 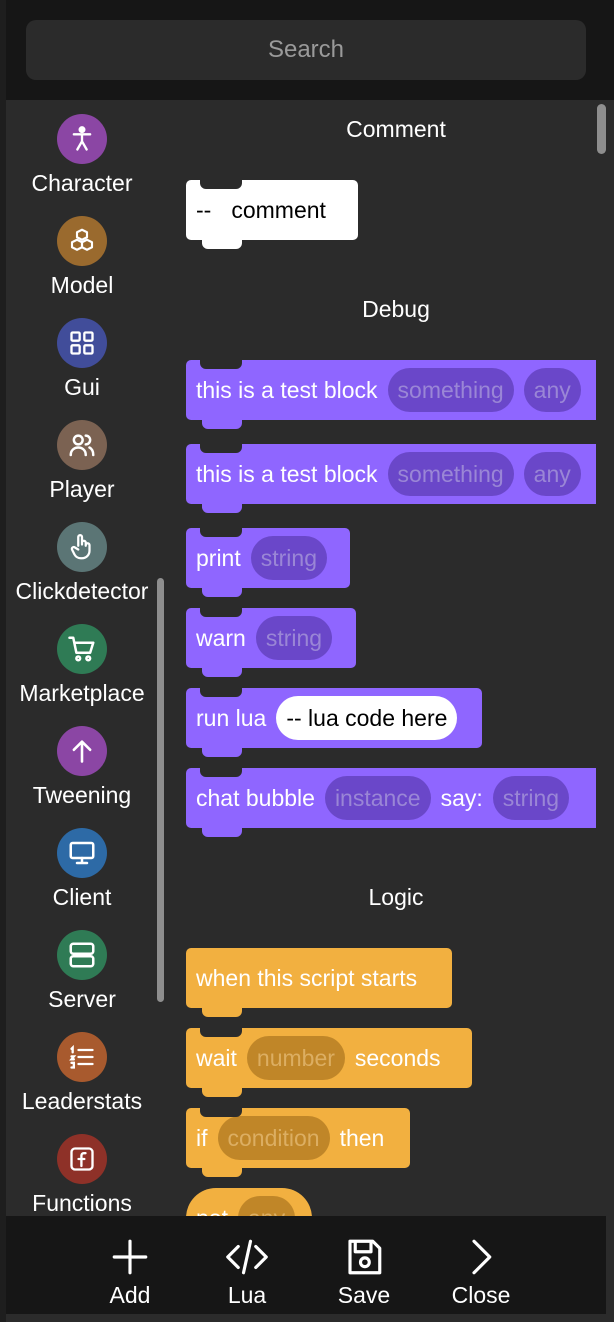 I want to click on block-prefix: --, so click(x=204, y=209).